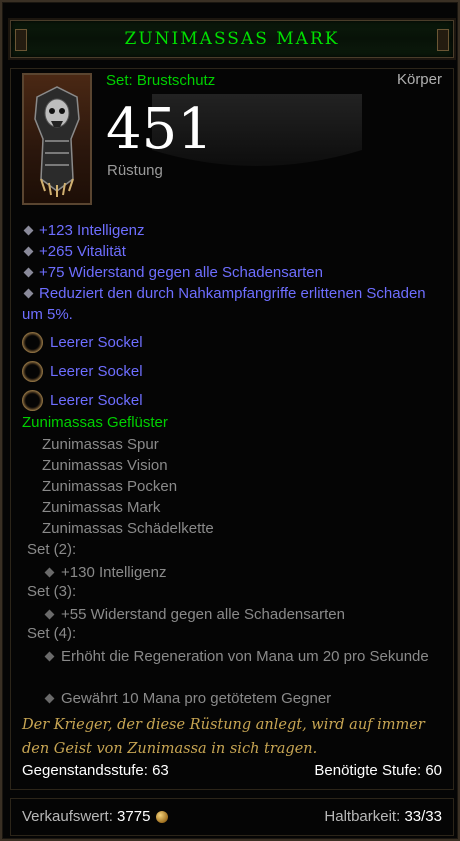 The height and width of the screenshot is (841, 460). What do you see at coordinates (95, 770) in the screenshot?
I see `item-level: Gegenstandsstufe: 63` at bounding box center [95, 770].